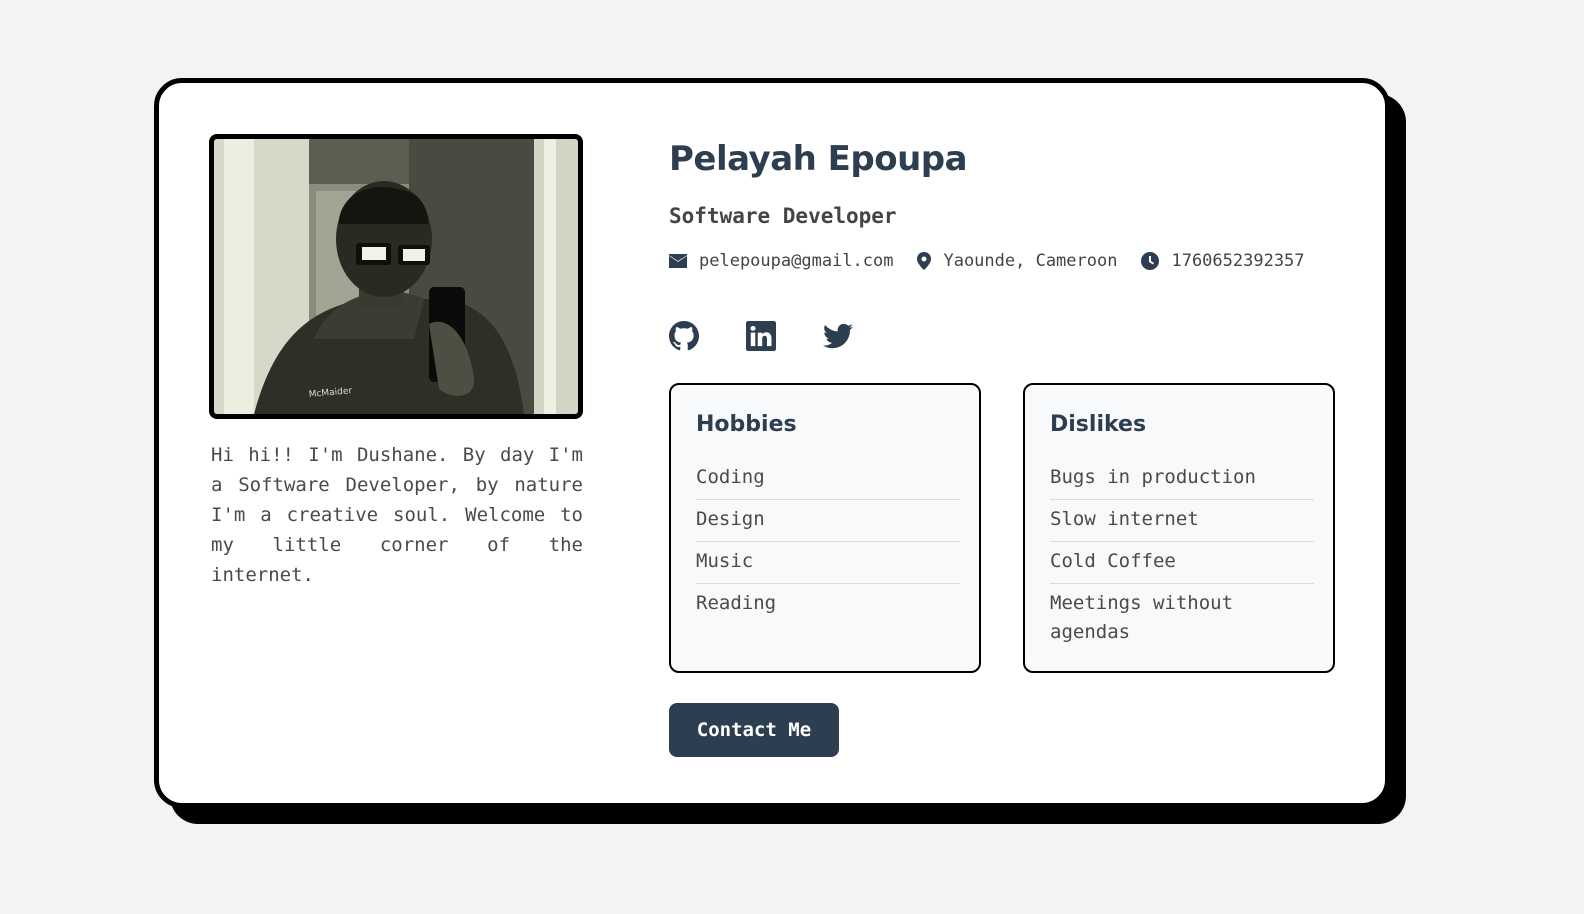  Describe the element at coordinates (1098, 424) in the screenshot. I see `dislikes-title: Dislikes` at that location.